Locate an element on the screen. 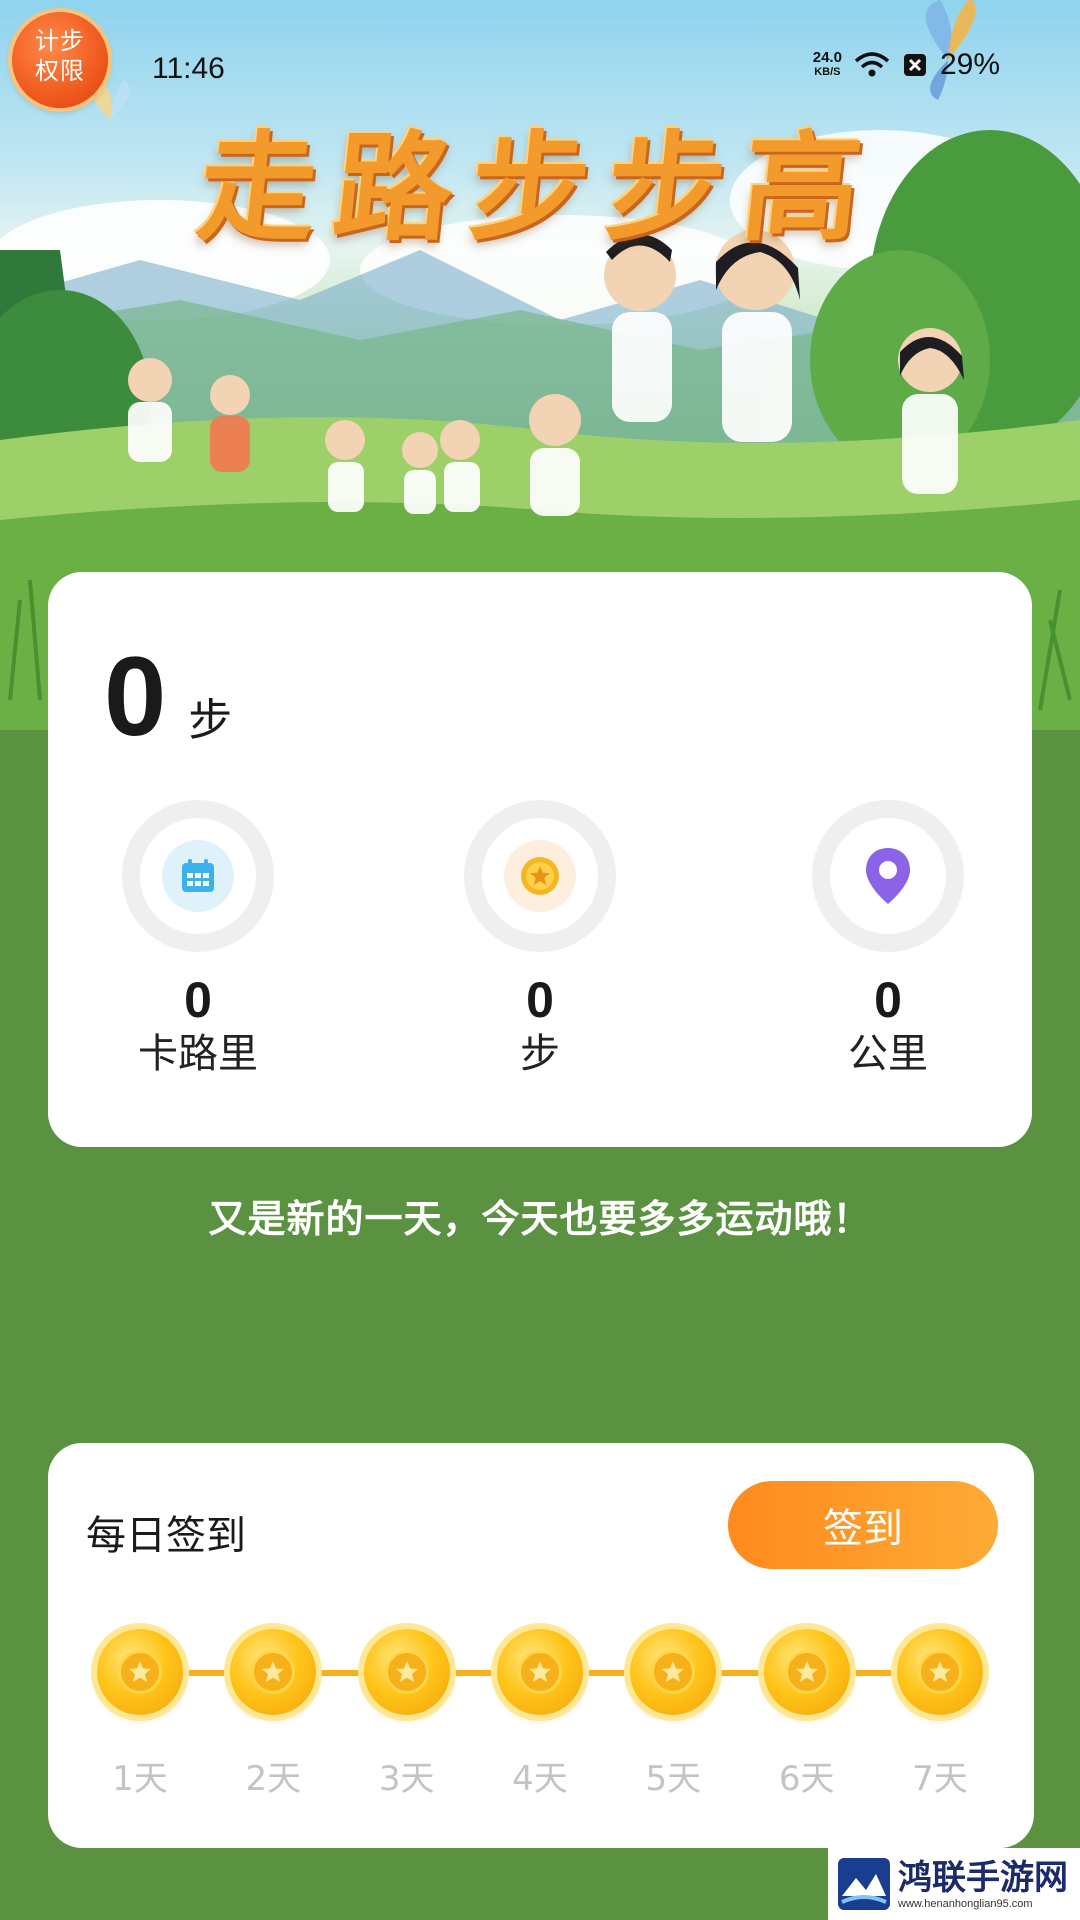  step-permission-button: 计步 权限 is located at coordinates (60, 60).